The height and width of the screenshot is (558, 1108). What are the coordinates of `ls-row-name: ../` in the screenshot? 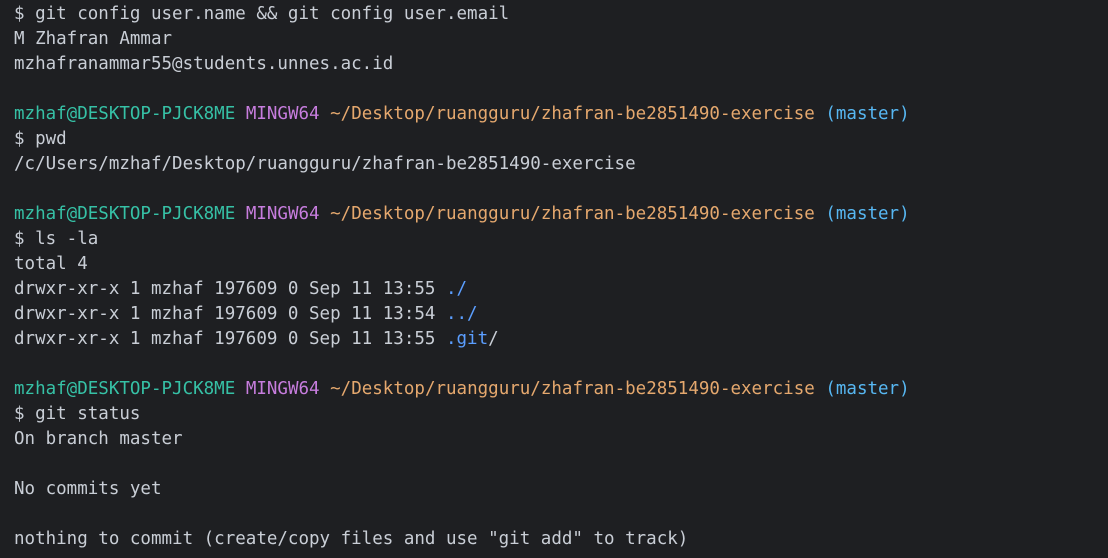 It's located at (461, 314).